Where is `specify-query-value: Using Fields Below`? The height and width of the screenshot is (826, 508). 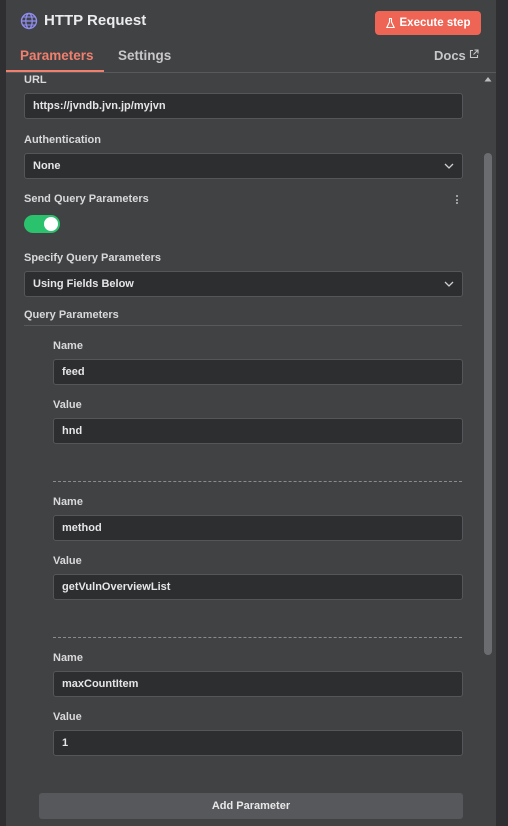 specify-query-value: Using Fields Below is located at coordinates (83, 284).